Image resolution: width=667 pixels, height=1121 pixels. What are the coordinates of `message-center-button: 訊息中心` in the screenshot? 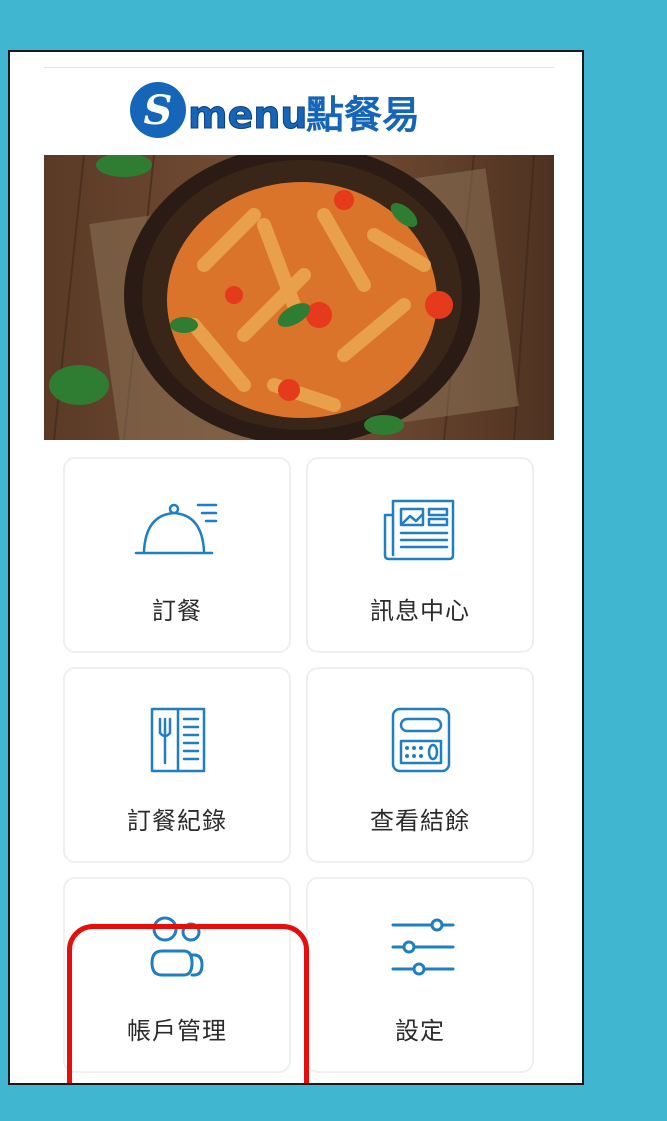 It's located at (420, 555).